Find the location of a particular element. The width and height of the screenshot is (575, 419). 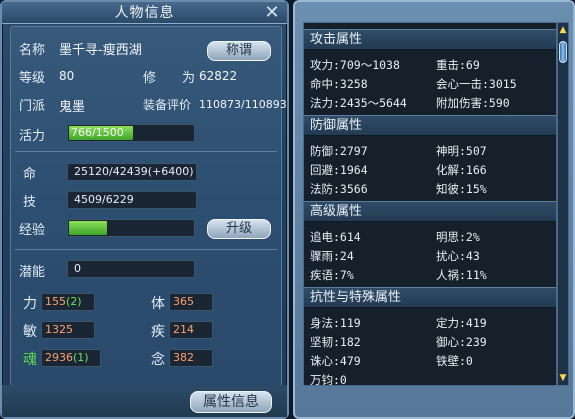

strength-bonus: (2) is located at coordinates (74, 301).